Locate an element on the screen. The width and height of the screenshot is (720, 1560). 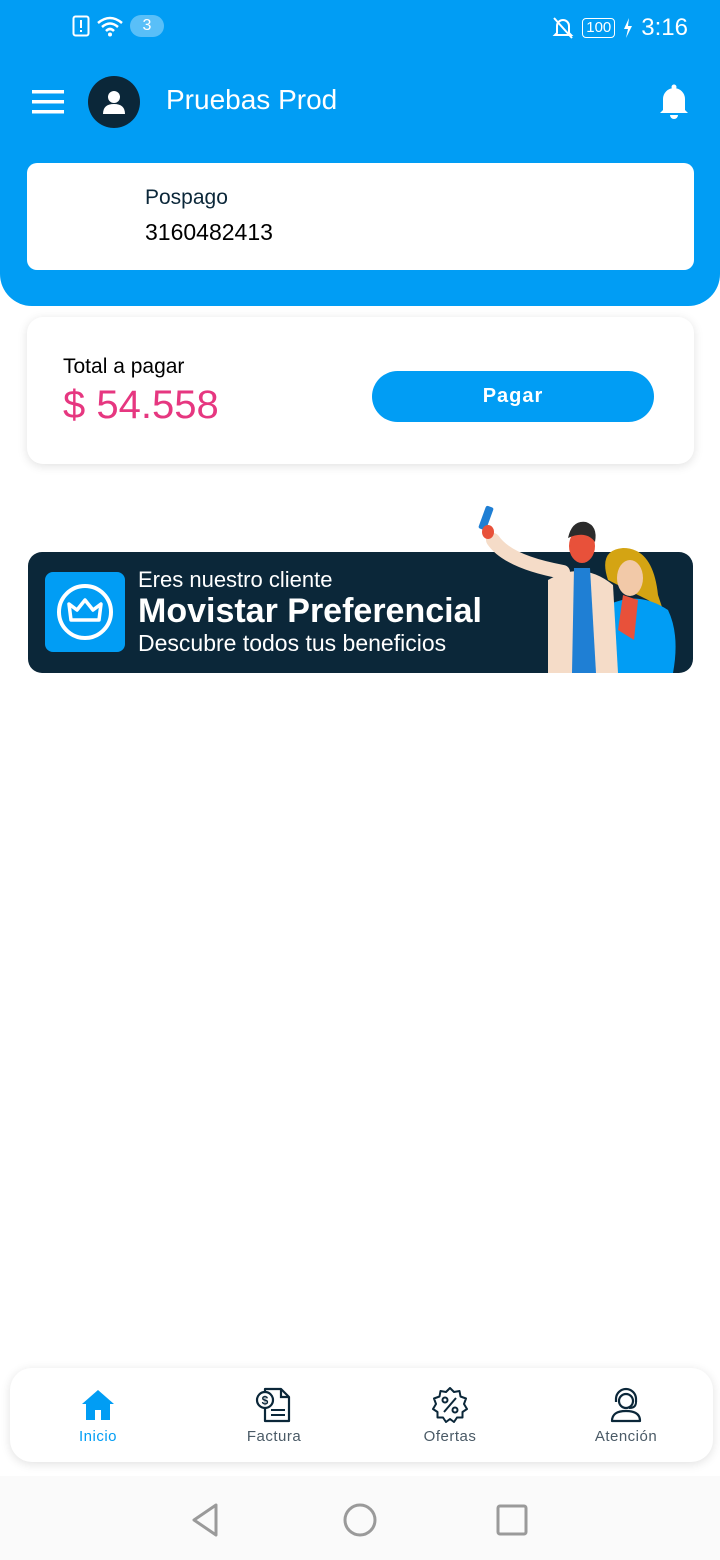
bell-muted-icon is located at coordinates (563, 28).